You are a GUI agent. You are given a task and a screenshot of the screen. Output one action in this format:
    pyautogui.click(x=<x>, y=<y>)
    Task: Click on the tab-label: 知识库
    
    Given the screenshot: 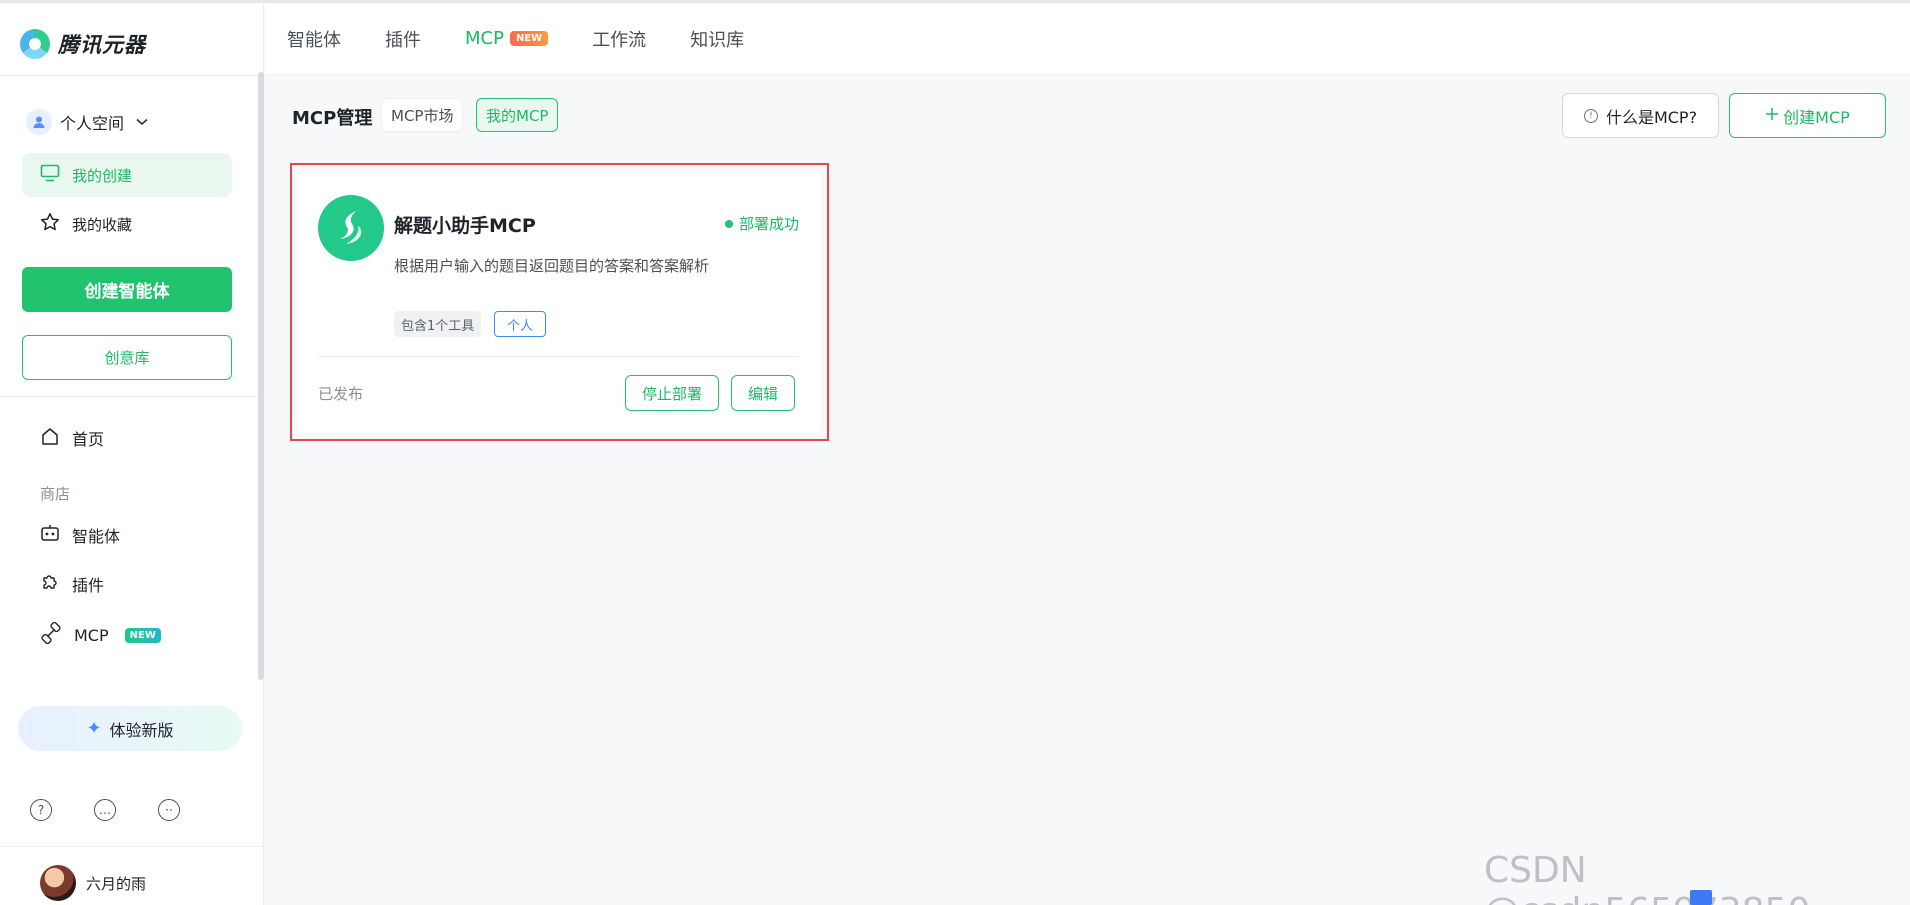 What is the action you would take?
    pyautogui.click(x=717, y=40)
    